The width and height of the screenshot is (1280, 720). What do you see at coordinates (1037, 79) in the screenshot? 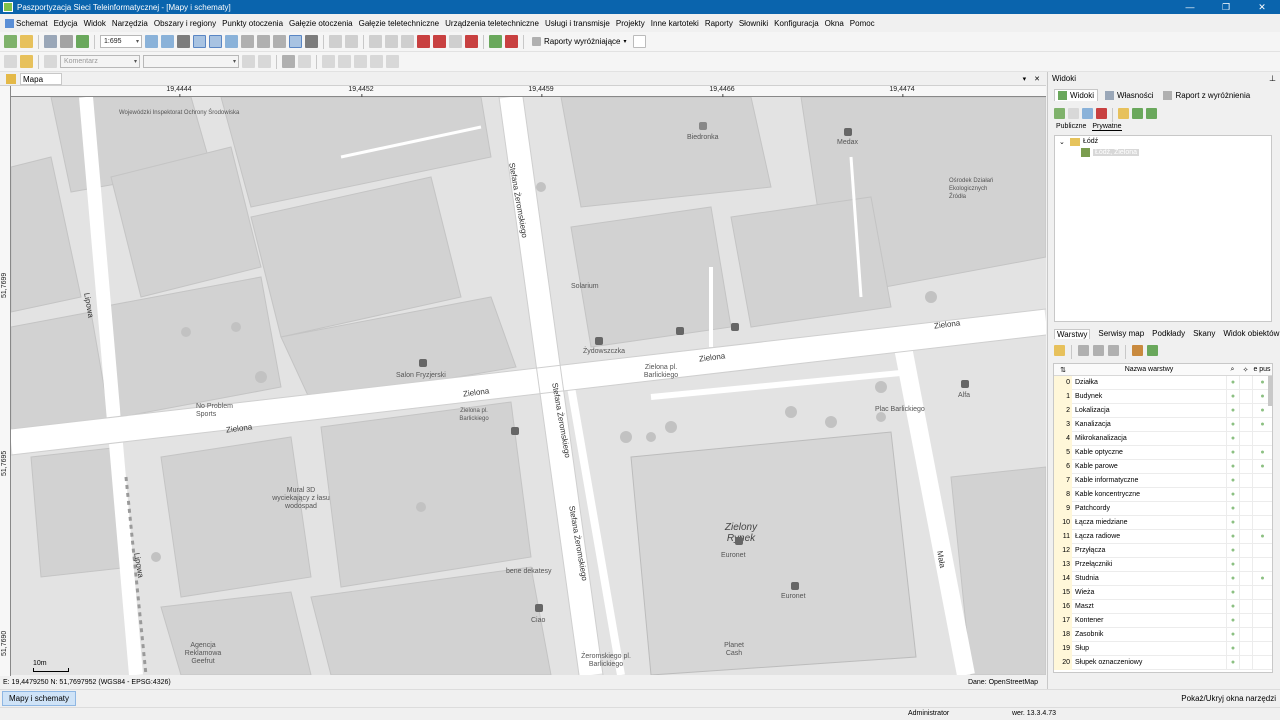
I see `tab-close-icon: ✕` at bounding box center [1037, 79].